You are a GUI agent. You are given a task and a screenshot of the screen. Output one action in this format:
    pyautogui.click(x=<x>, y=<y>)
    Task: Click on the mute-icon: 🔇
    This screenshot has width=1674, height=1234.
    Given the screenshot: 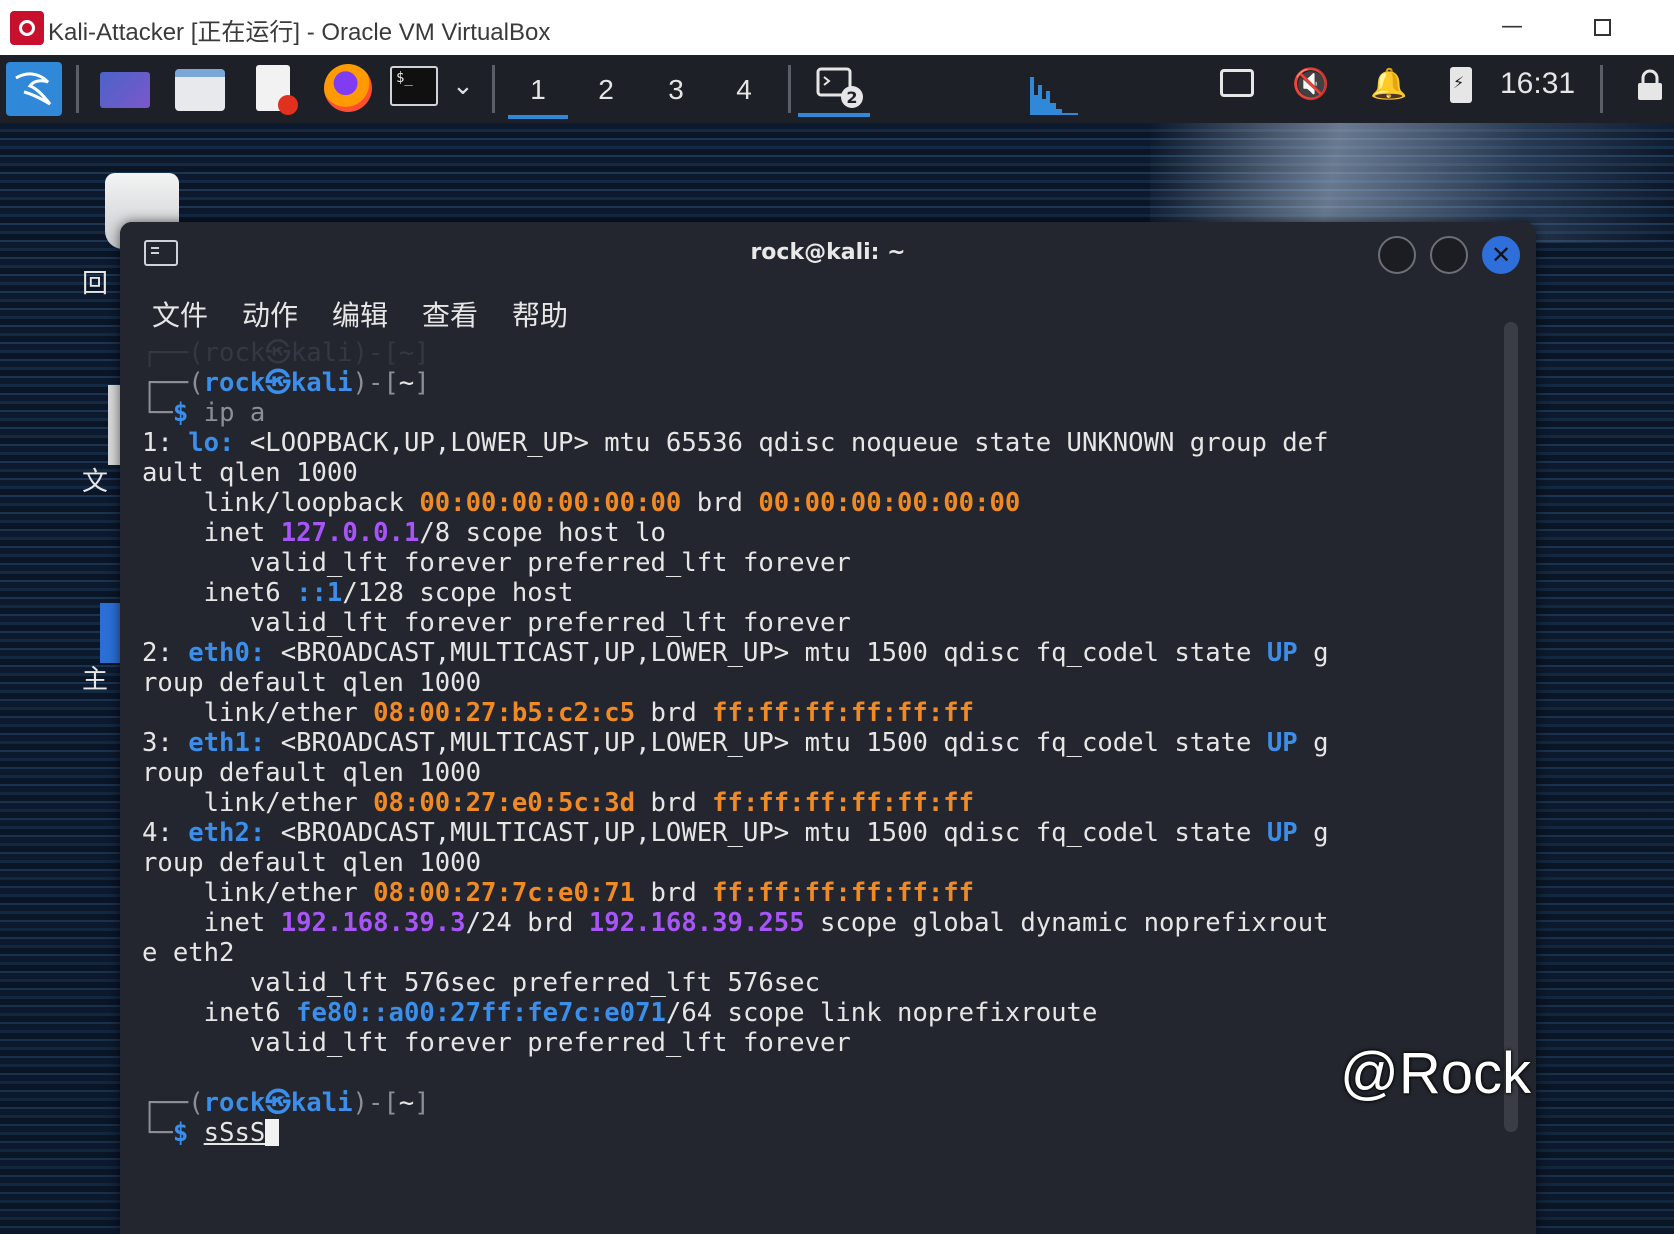 What is the action you would take?
    pyautogui.click(x=1310, y=84)
    